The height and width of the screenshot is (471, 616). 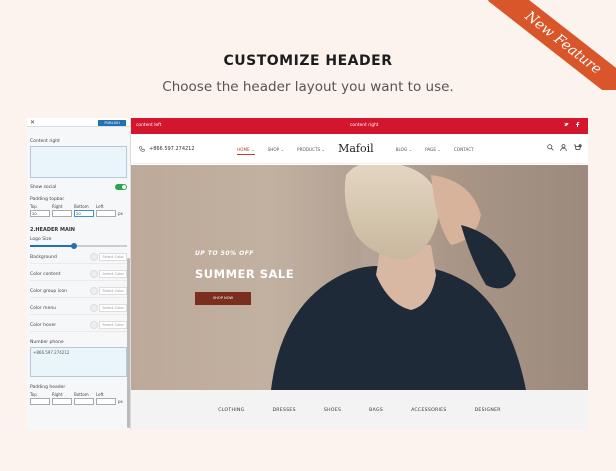 I want to click on nav-shop: SHOP ⌄, so click(x=276, y=151).